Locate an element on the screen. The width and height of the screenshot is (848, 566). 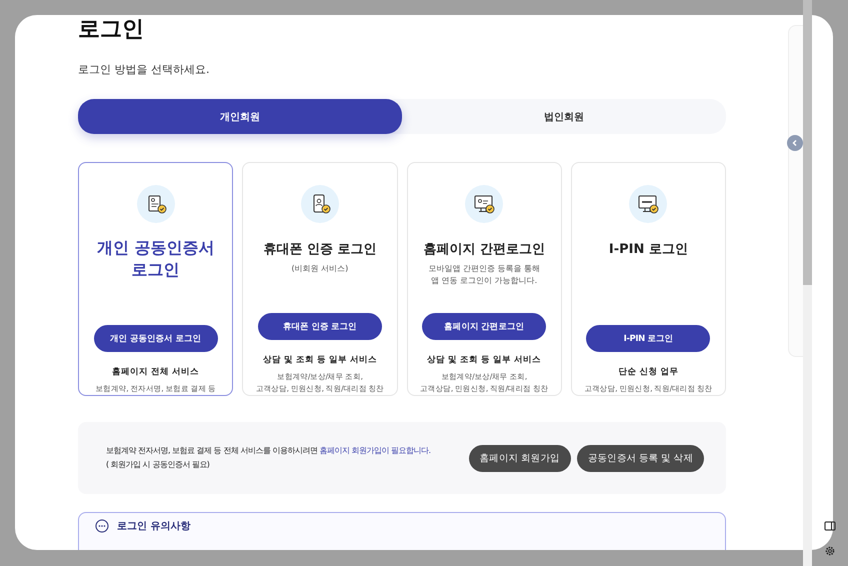
page-title: 로그인 is located at coordinates (111, 30).